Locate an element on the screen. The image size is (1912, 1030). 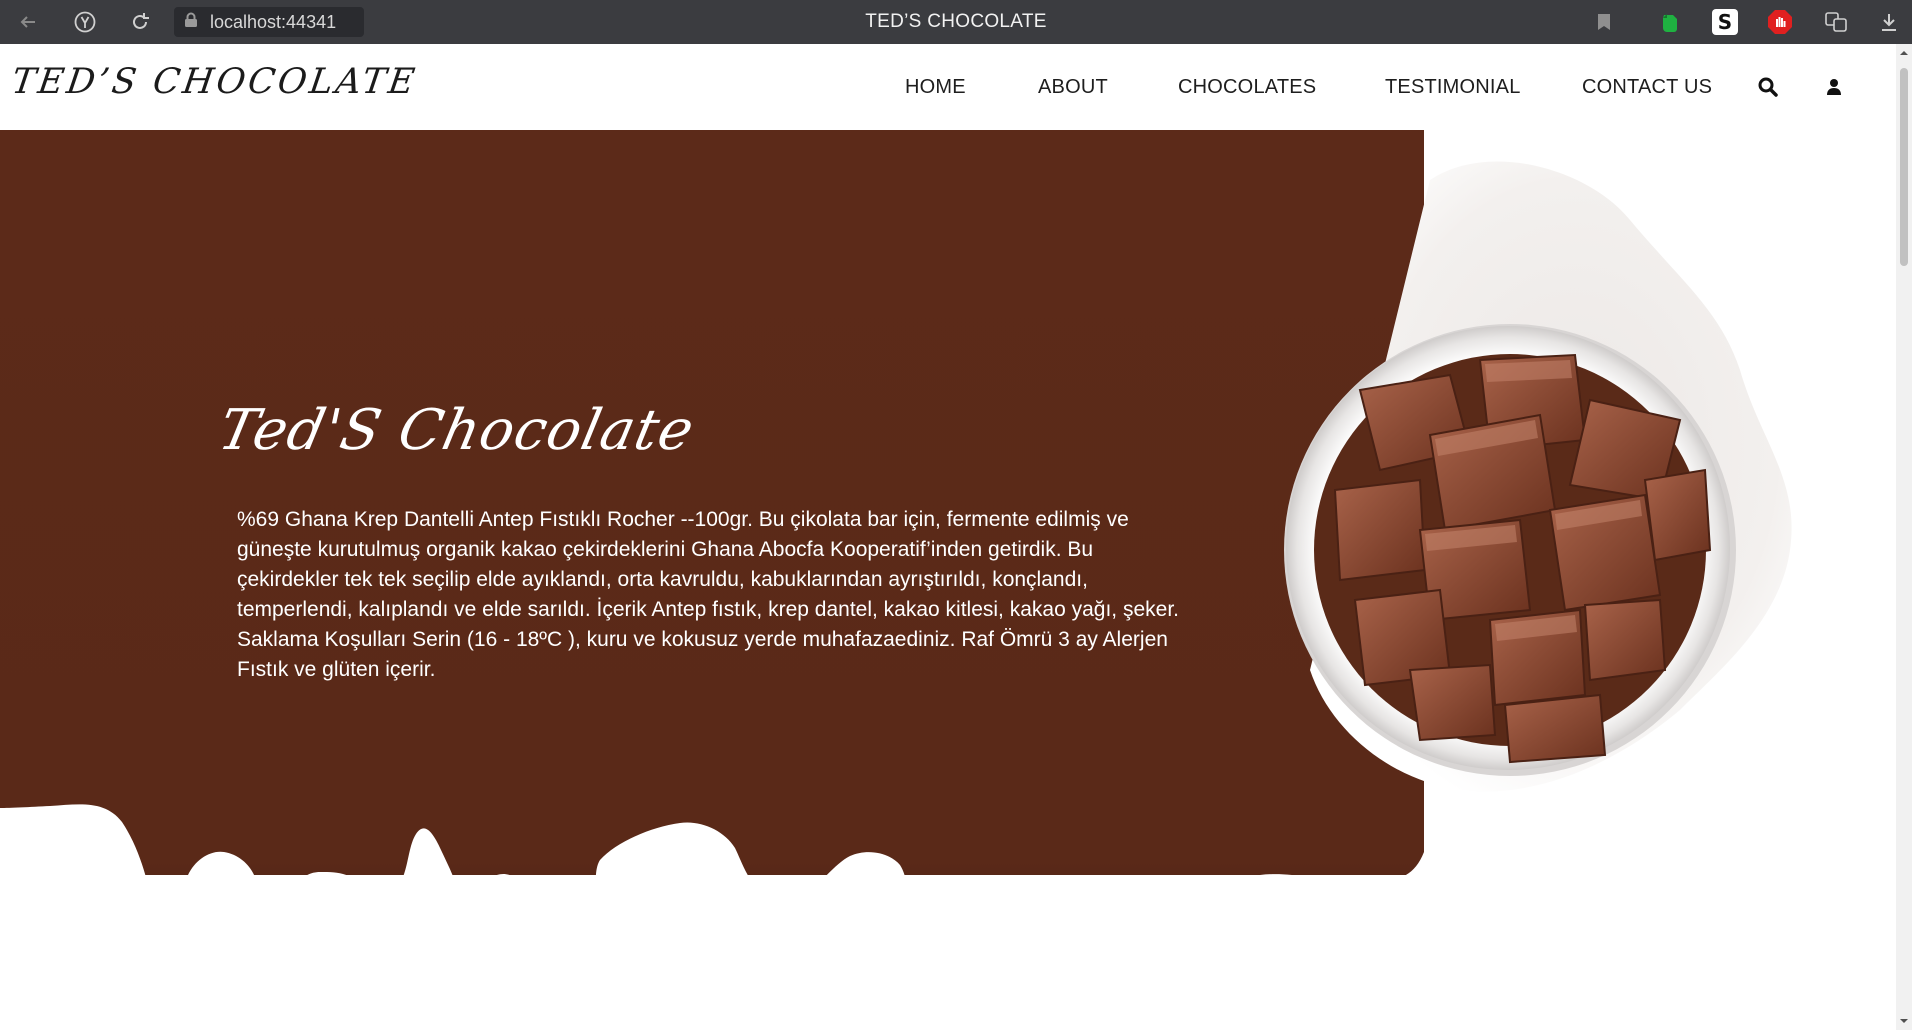
nav-home: HOME is located at coordinates (935, 87).